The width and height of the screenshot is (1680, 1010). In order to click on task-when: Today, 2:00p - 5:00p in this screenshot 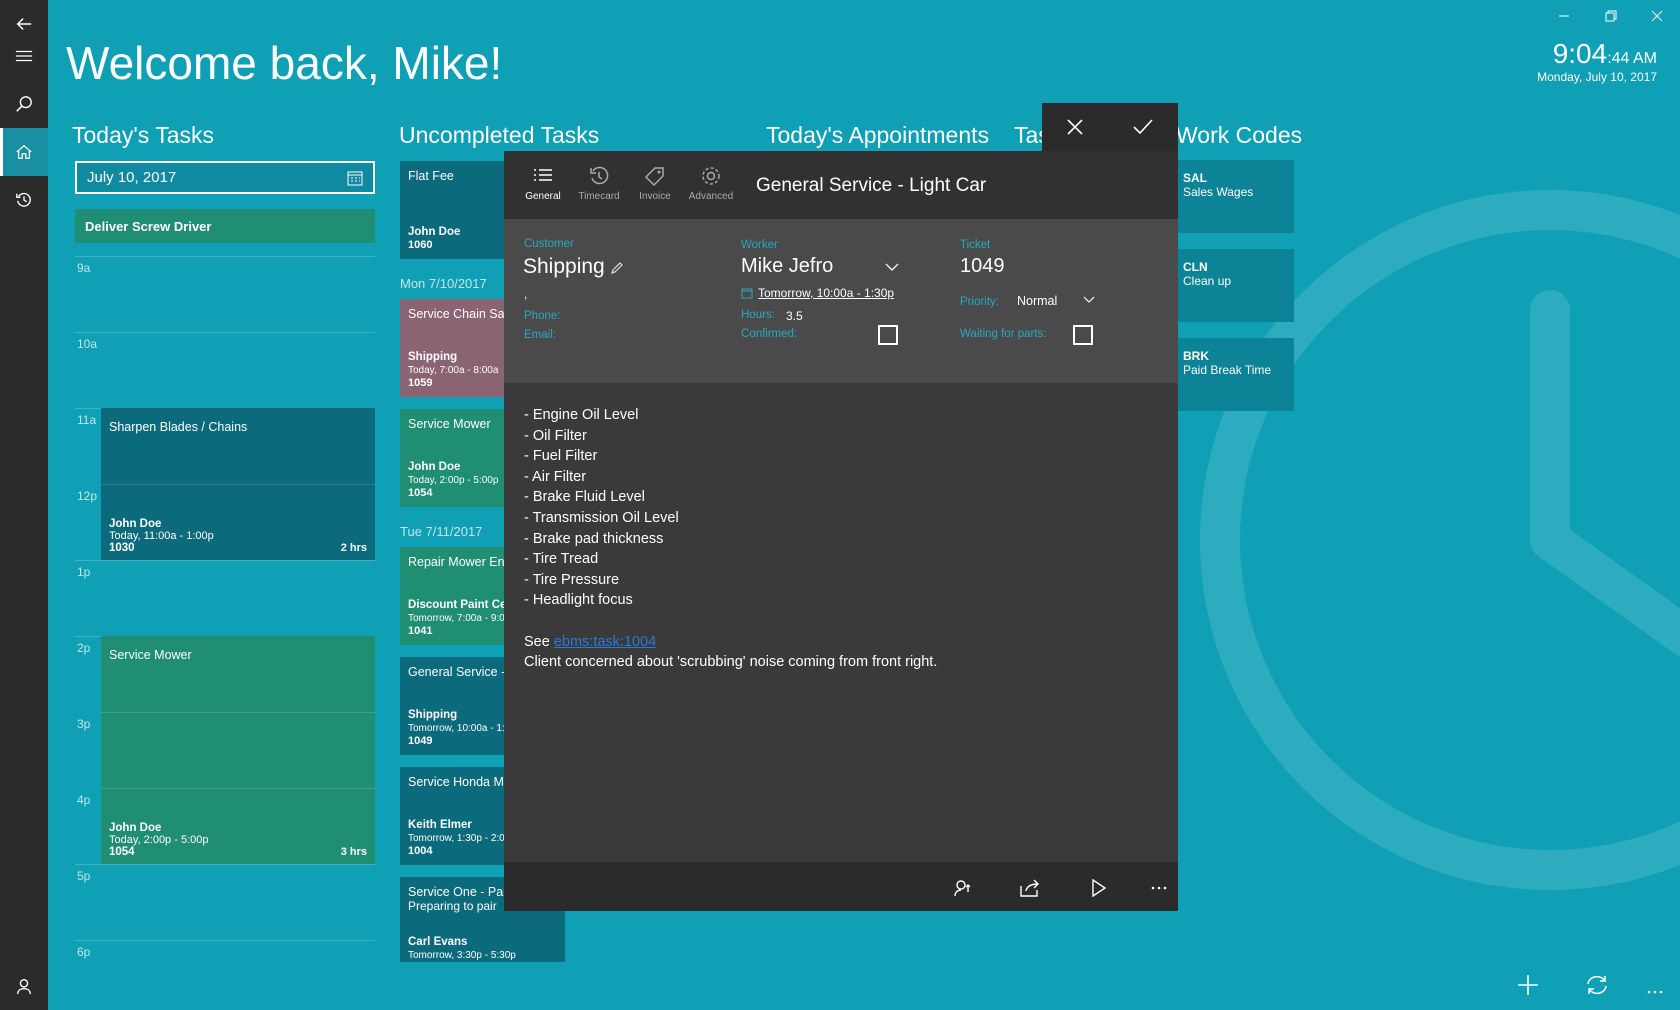, I will do `click(159, 840)`.